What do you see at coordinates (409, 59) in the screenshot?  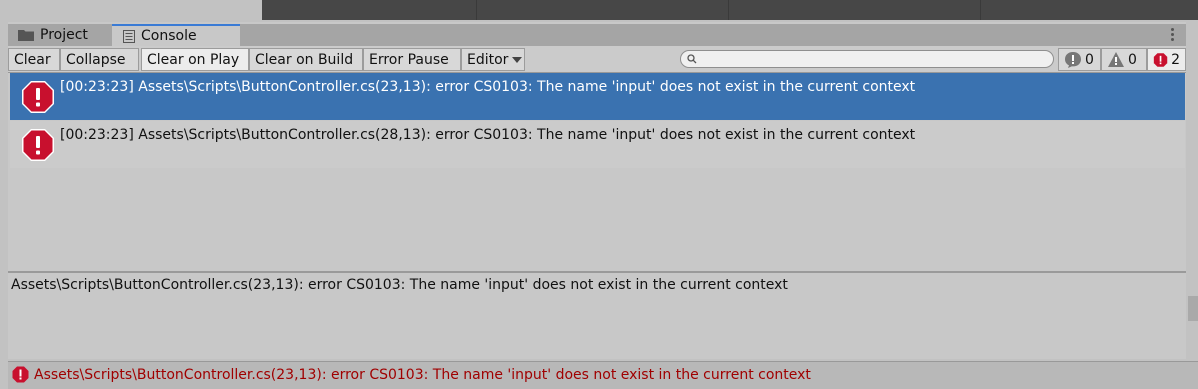 I see `error-pause-label: Error Pause` at bounding box center [409, 59].